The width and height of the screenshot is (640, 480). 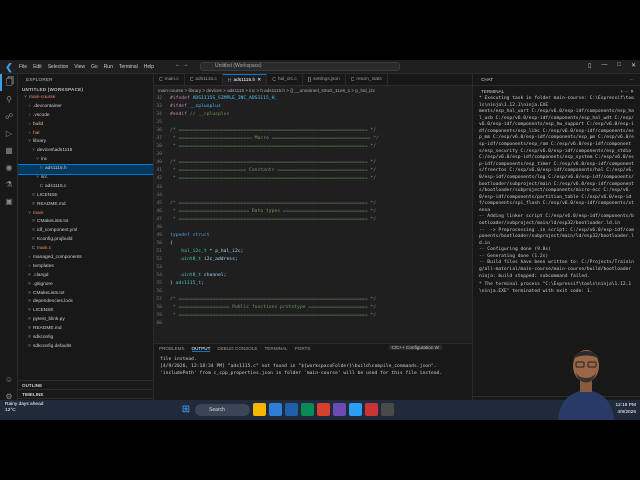 I want to click on layout-icon: ▯, so click(x=589, y=65).